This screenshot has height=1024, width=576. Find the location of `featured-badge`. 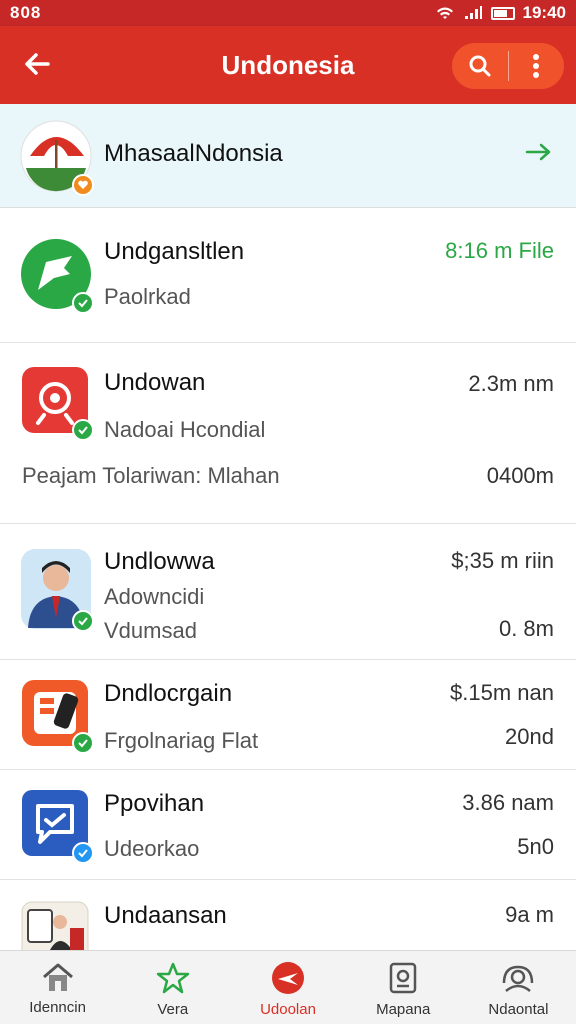

featured-badge is located at coordinates (83, 185).